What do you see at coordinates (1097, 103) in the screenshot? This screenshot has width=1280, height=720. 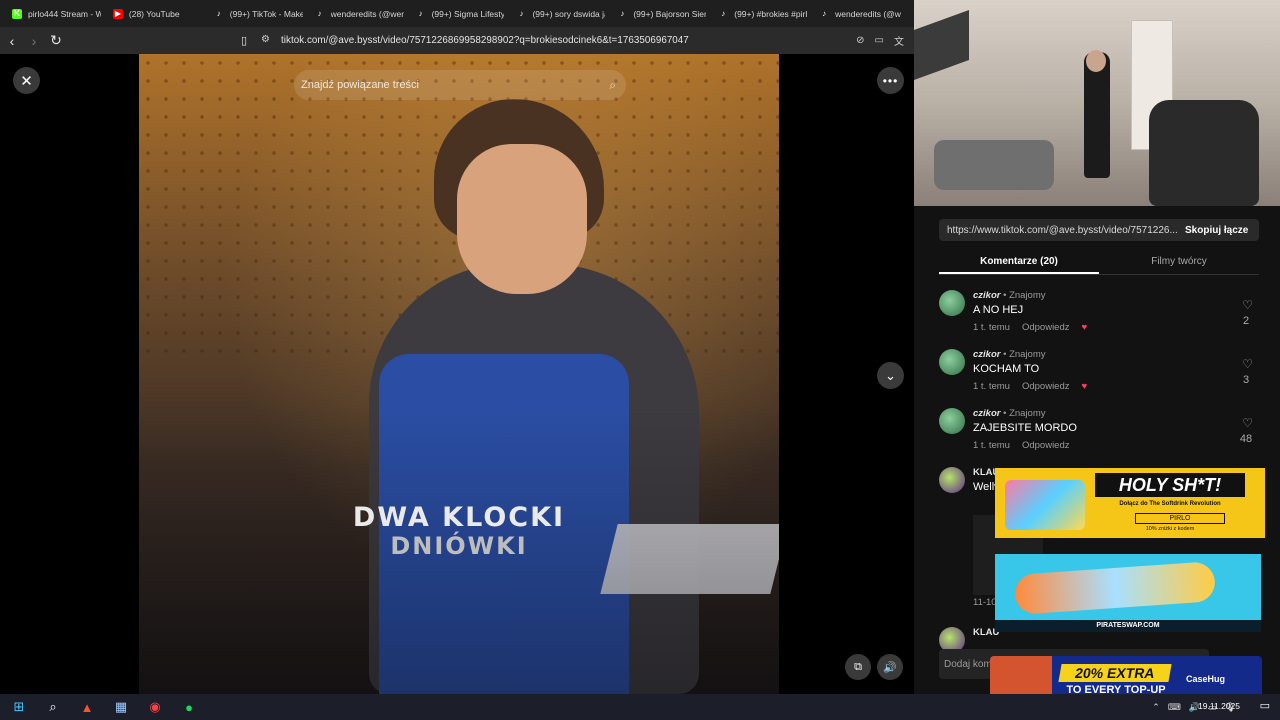 I see `webcam-overlay` at bounding box center [1097, 103].